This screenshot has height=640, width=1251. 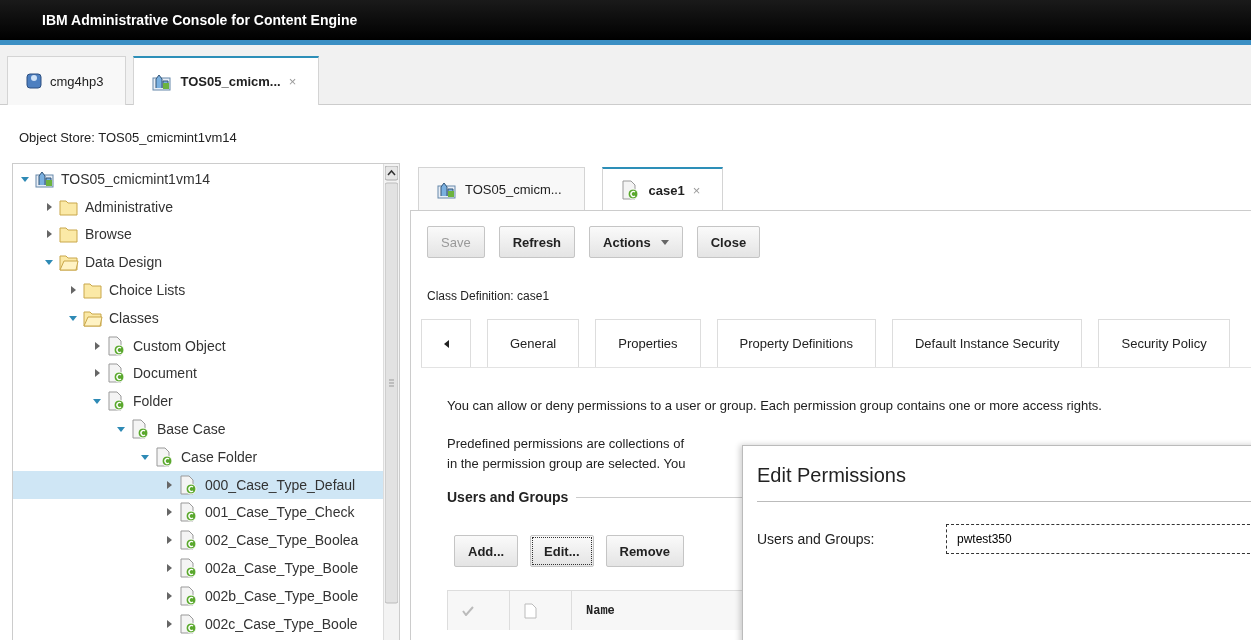 I want to click on intro-text: You can allow or deny permissions to a user or group. Each permission group contains one or more access rights., so click(x=775, y=406).